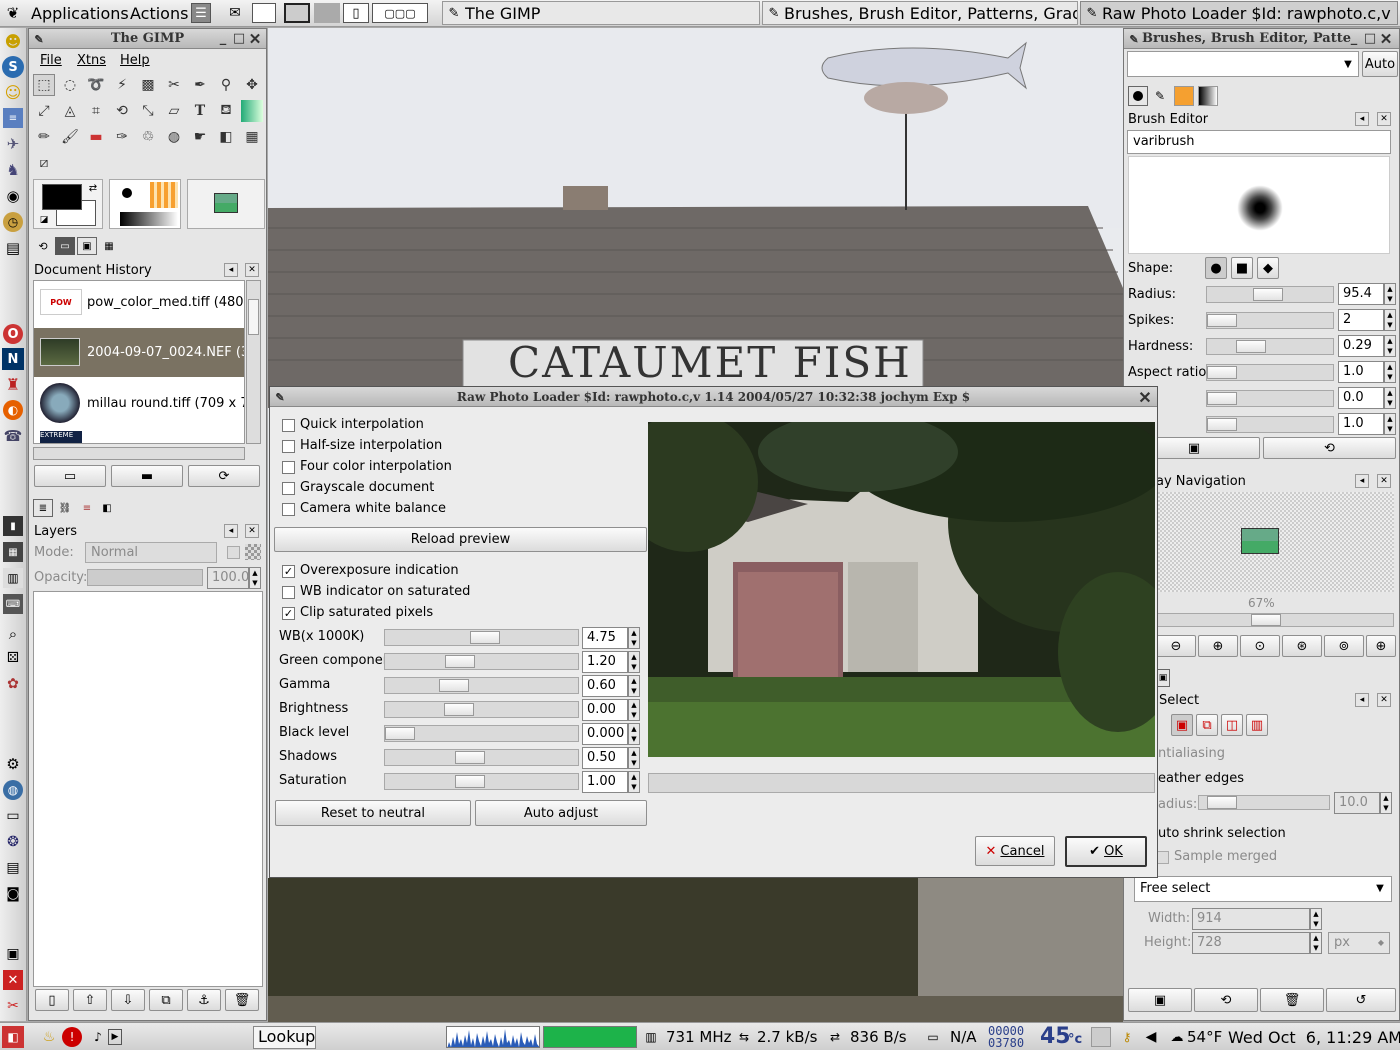 Image resolution: width=1400 pixels, height=1050 pixels. Describe the element at coordinates (1266, 620) in the screenshot. I see `zoom-slider-thumb` at that location.